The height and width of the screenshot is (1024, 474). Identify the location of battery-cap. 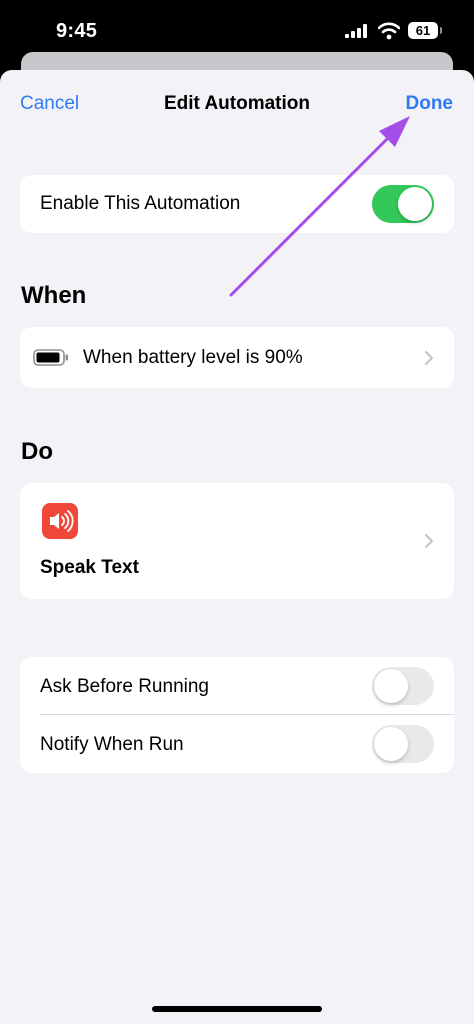
(441, 30).